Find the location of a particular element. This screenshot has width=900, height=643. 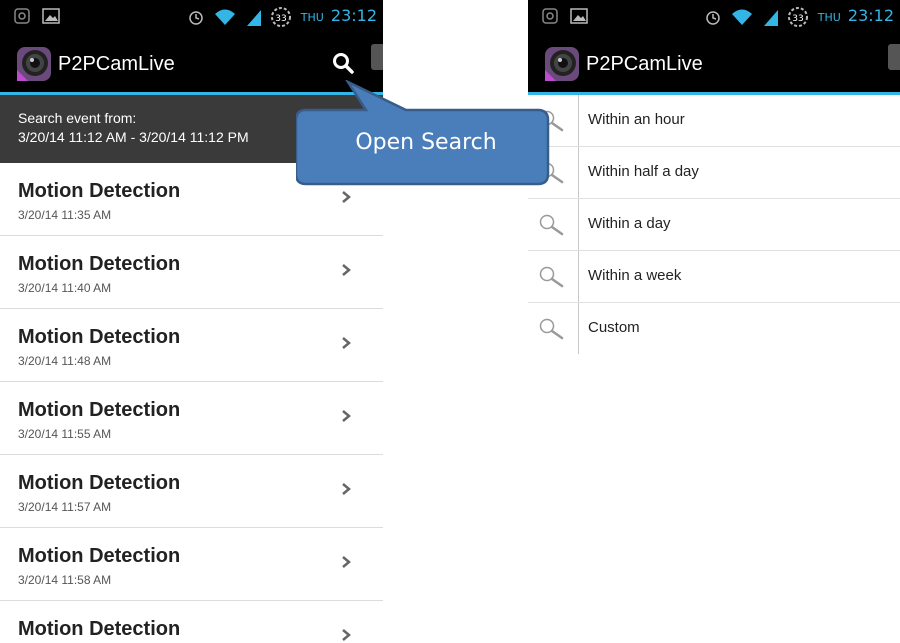

search-option-week: Within a week is located at coordinates (714, 277).